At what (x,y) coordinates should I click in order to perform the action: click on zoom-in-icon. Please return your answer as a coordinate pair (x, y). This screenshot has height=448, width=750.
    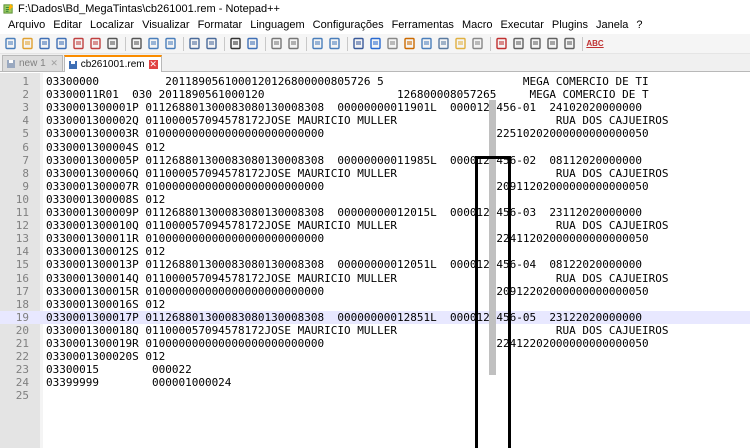
    Looking at the image, I should click on (276, 44).